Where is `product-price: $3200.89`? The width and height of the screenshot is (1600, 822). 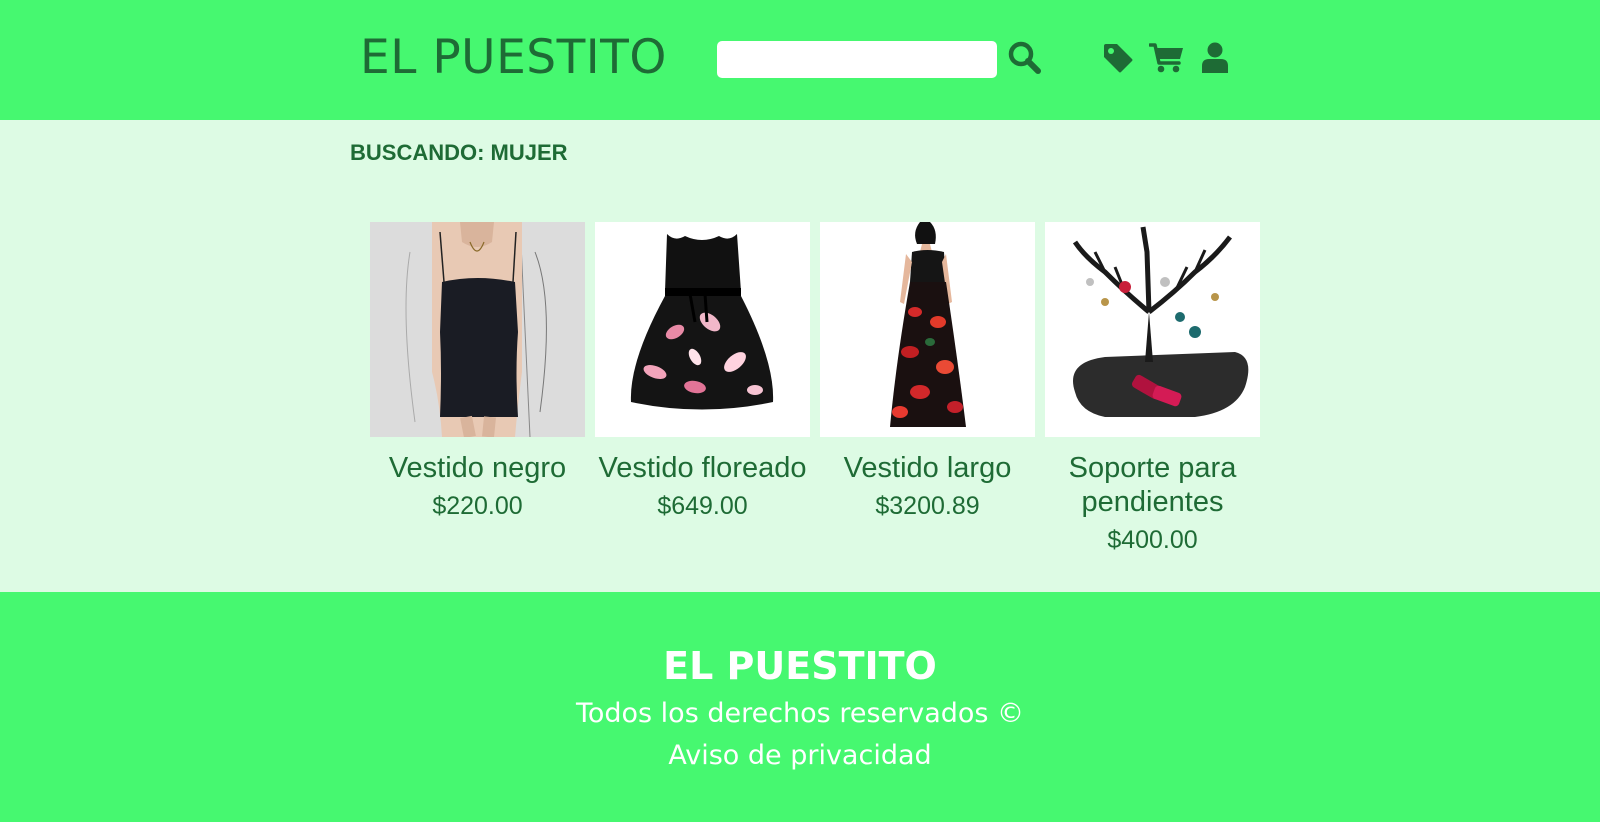
product-price: $3200.89 is located at coordinates (927, 506).